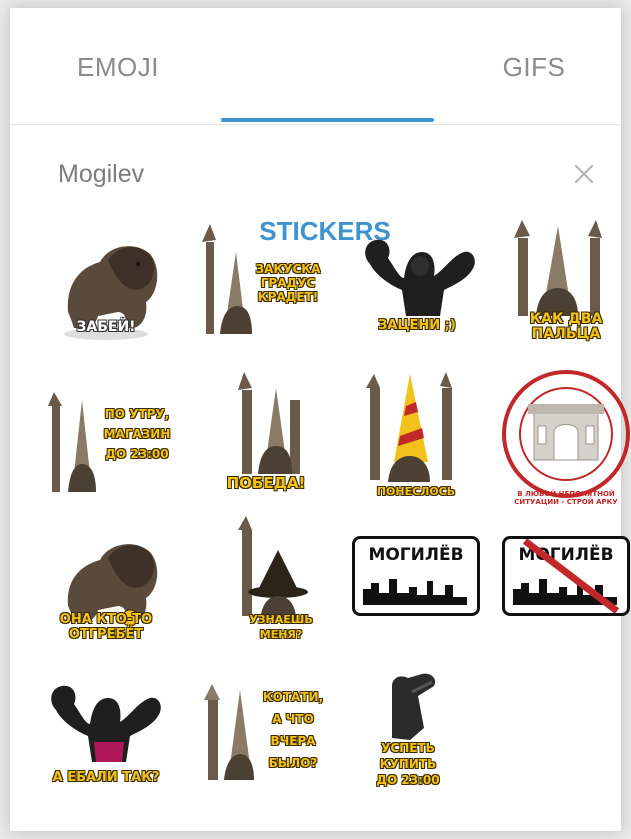 Image resolution: width=631 pixels, height=839 pixels. What do you see at coordinates (106, 627) in the screenshot?
I see `sticker-caption: ОНА КТО-ТО ОТГРЕБЁТ` at bounding box center [106, 627].